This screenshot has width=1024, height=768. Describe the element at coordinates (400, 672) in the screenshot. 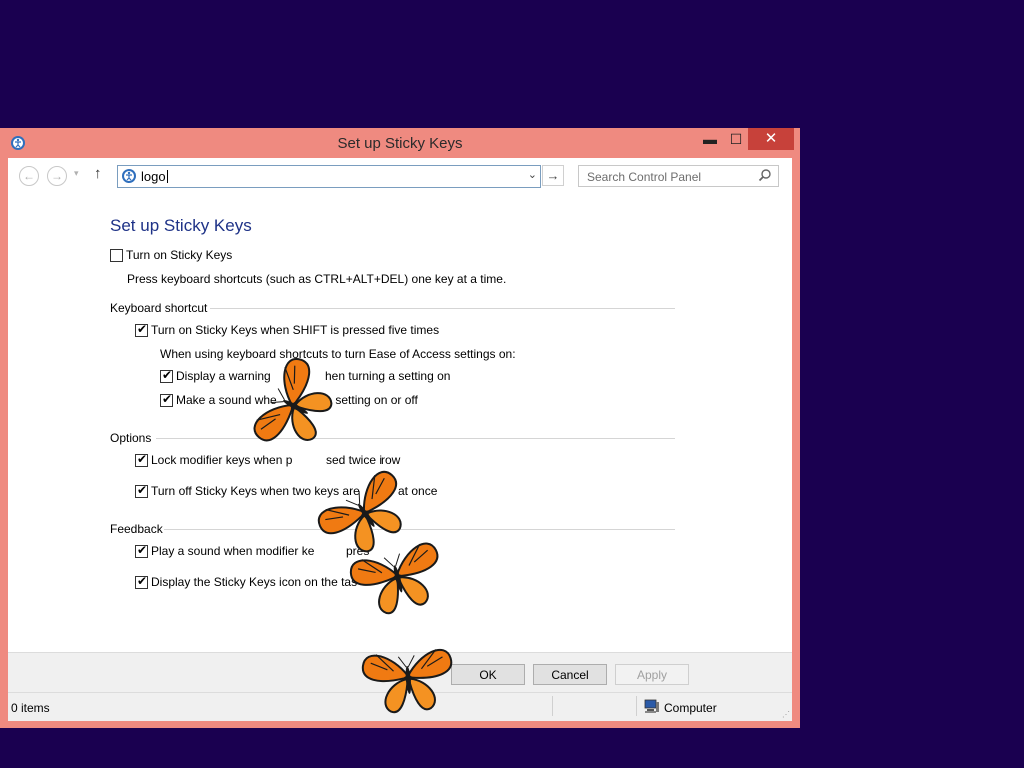

I see `dialog-button-area: OK Cancel Apply` at that location.